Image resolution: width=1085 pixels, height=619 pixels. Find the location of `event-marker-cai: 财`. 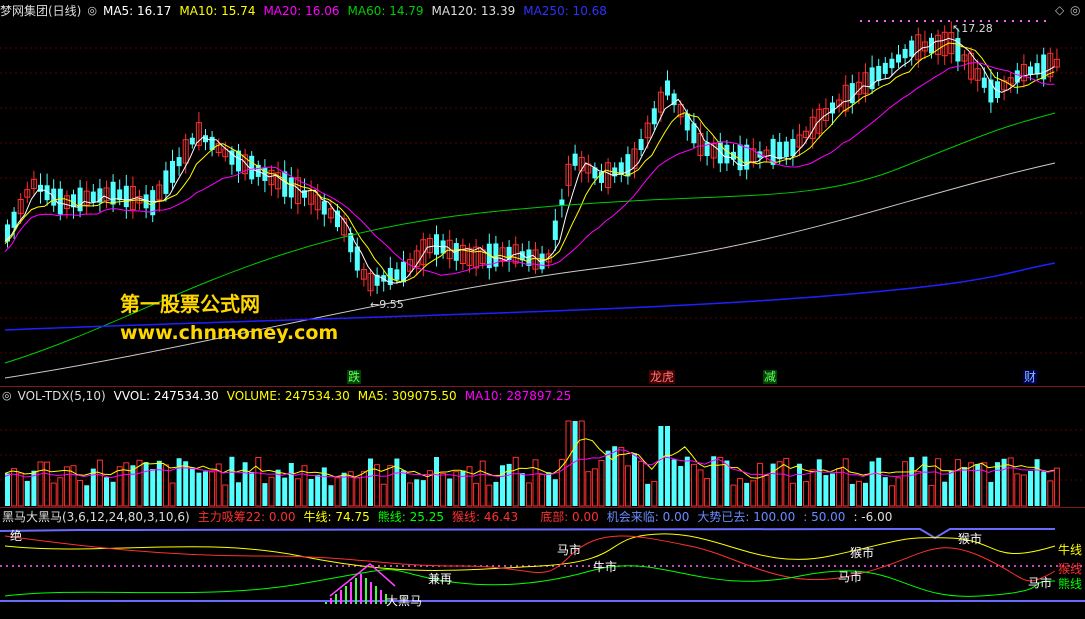

event-marker-cai: 财 is located at coordinates (1030, 377).